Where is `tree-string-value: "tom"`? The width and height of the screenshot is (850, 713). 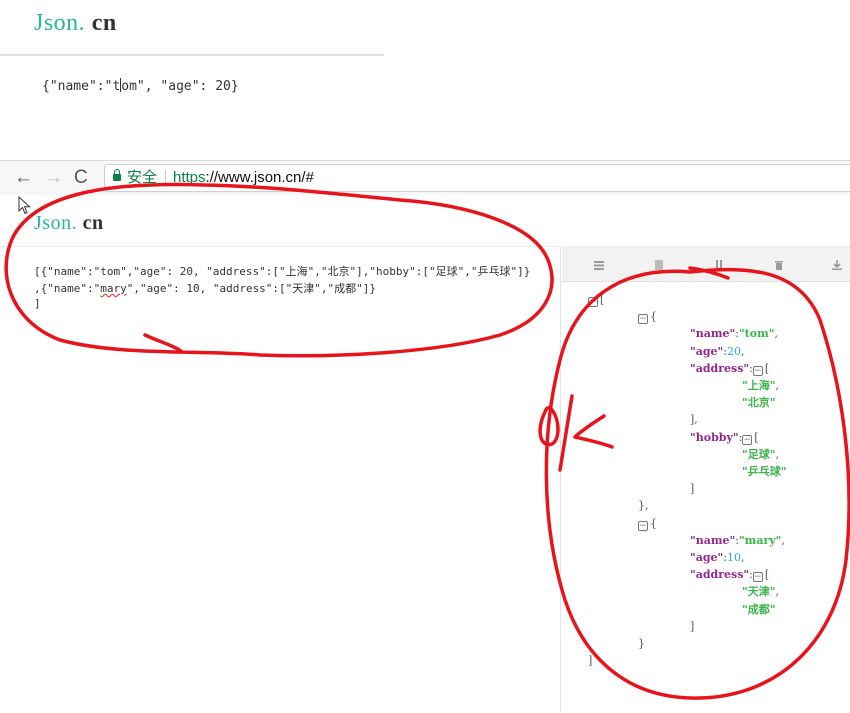 tree-string-value: "tom" is located at coordinates (756, 334).